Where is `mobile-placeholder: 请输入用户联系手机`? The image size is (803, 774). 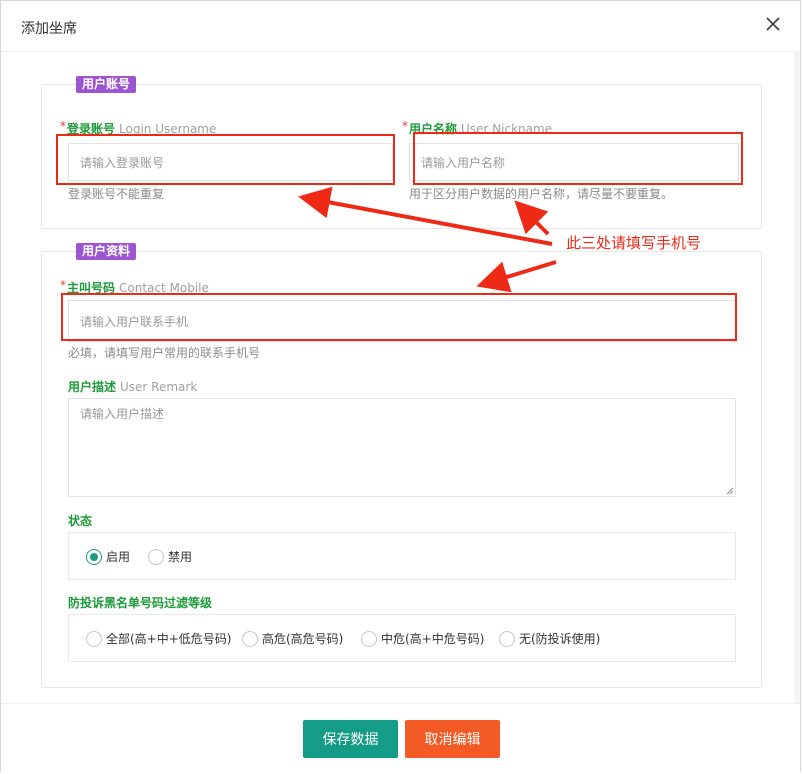 mobile-placeholder: 请输入用户联系手机 is located at coordinates (134, 321).